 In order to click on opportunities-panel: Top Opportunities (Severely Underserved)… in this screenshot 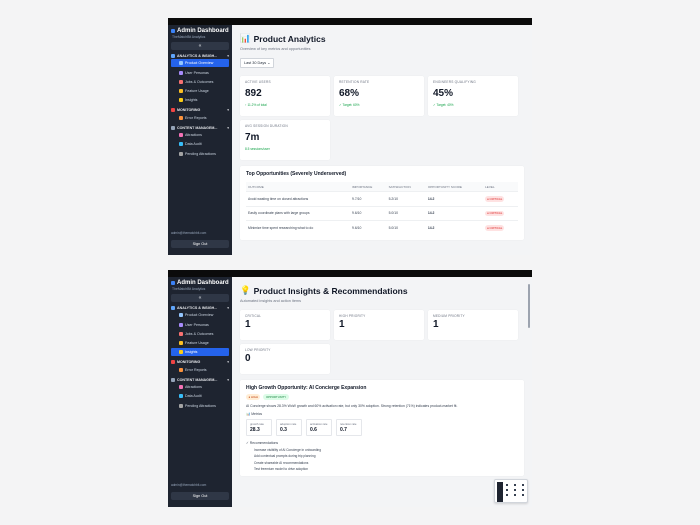, I will do `click(382, 203)`.